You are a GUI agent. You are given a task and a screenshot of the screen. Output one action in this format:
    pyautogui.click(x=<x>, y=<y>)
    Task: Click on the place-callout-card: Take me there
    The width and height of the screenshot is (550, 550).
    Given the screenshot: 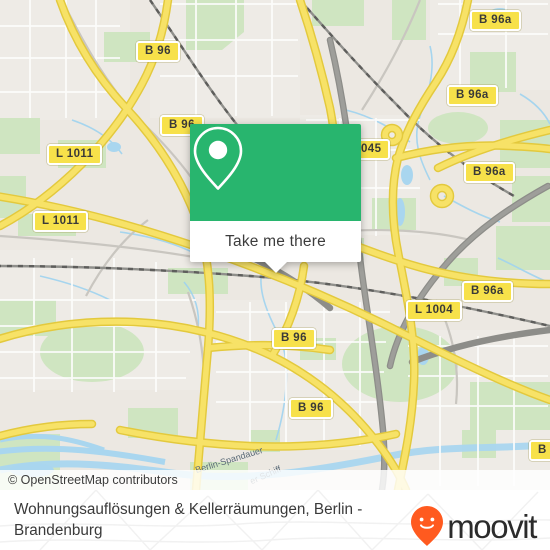 What is the action you would take?
    pyautogui.click(x=275, y=198)
    